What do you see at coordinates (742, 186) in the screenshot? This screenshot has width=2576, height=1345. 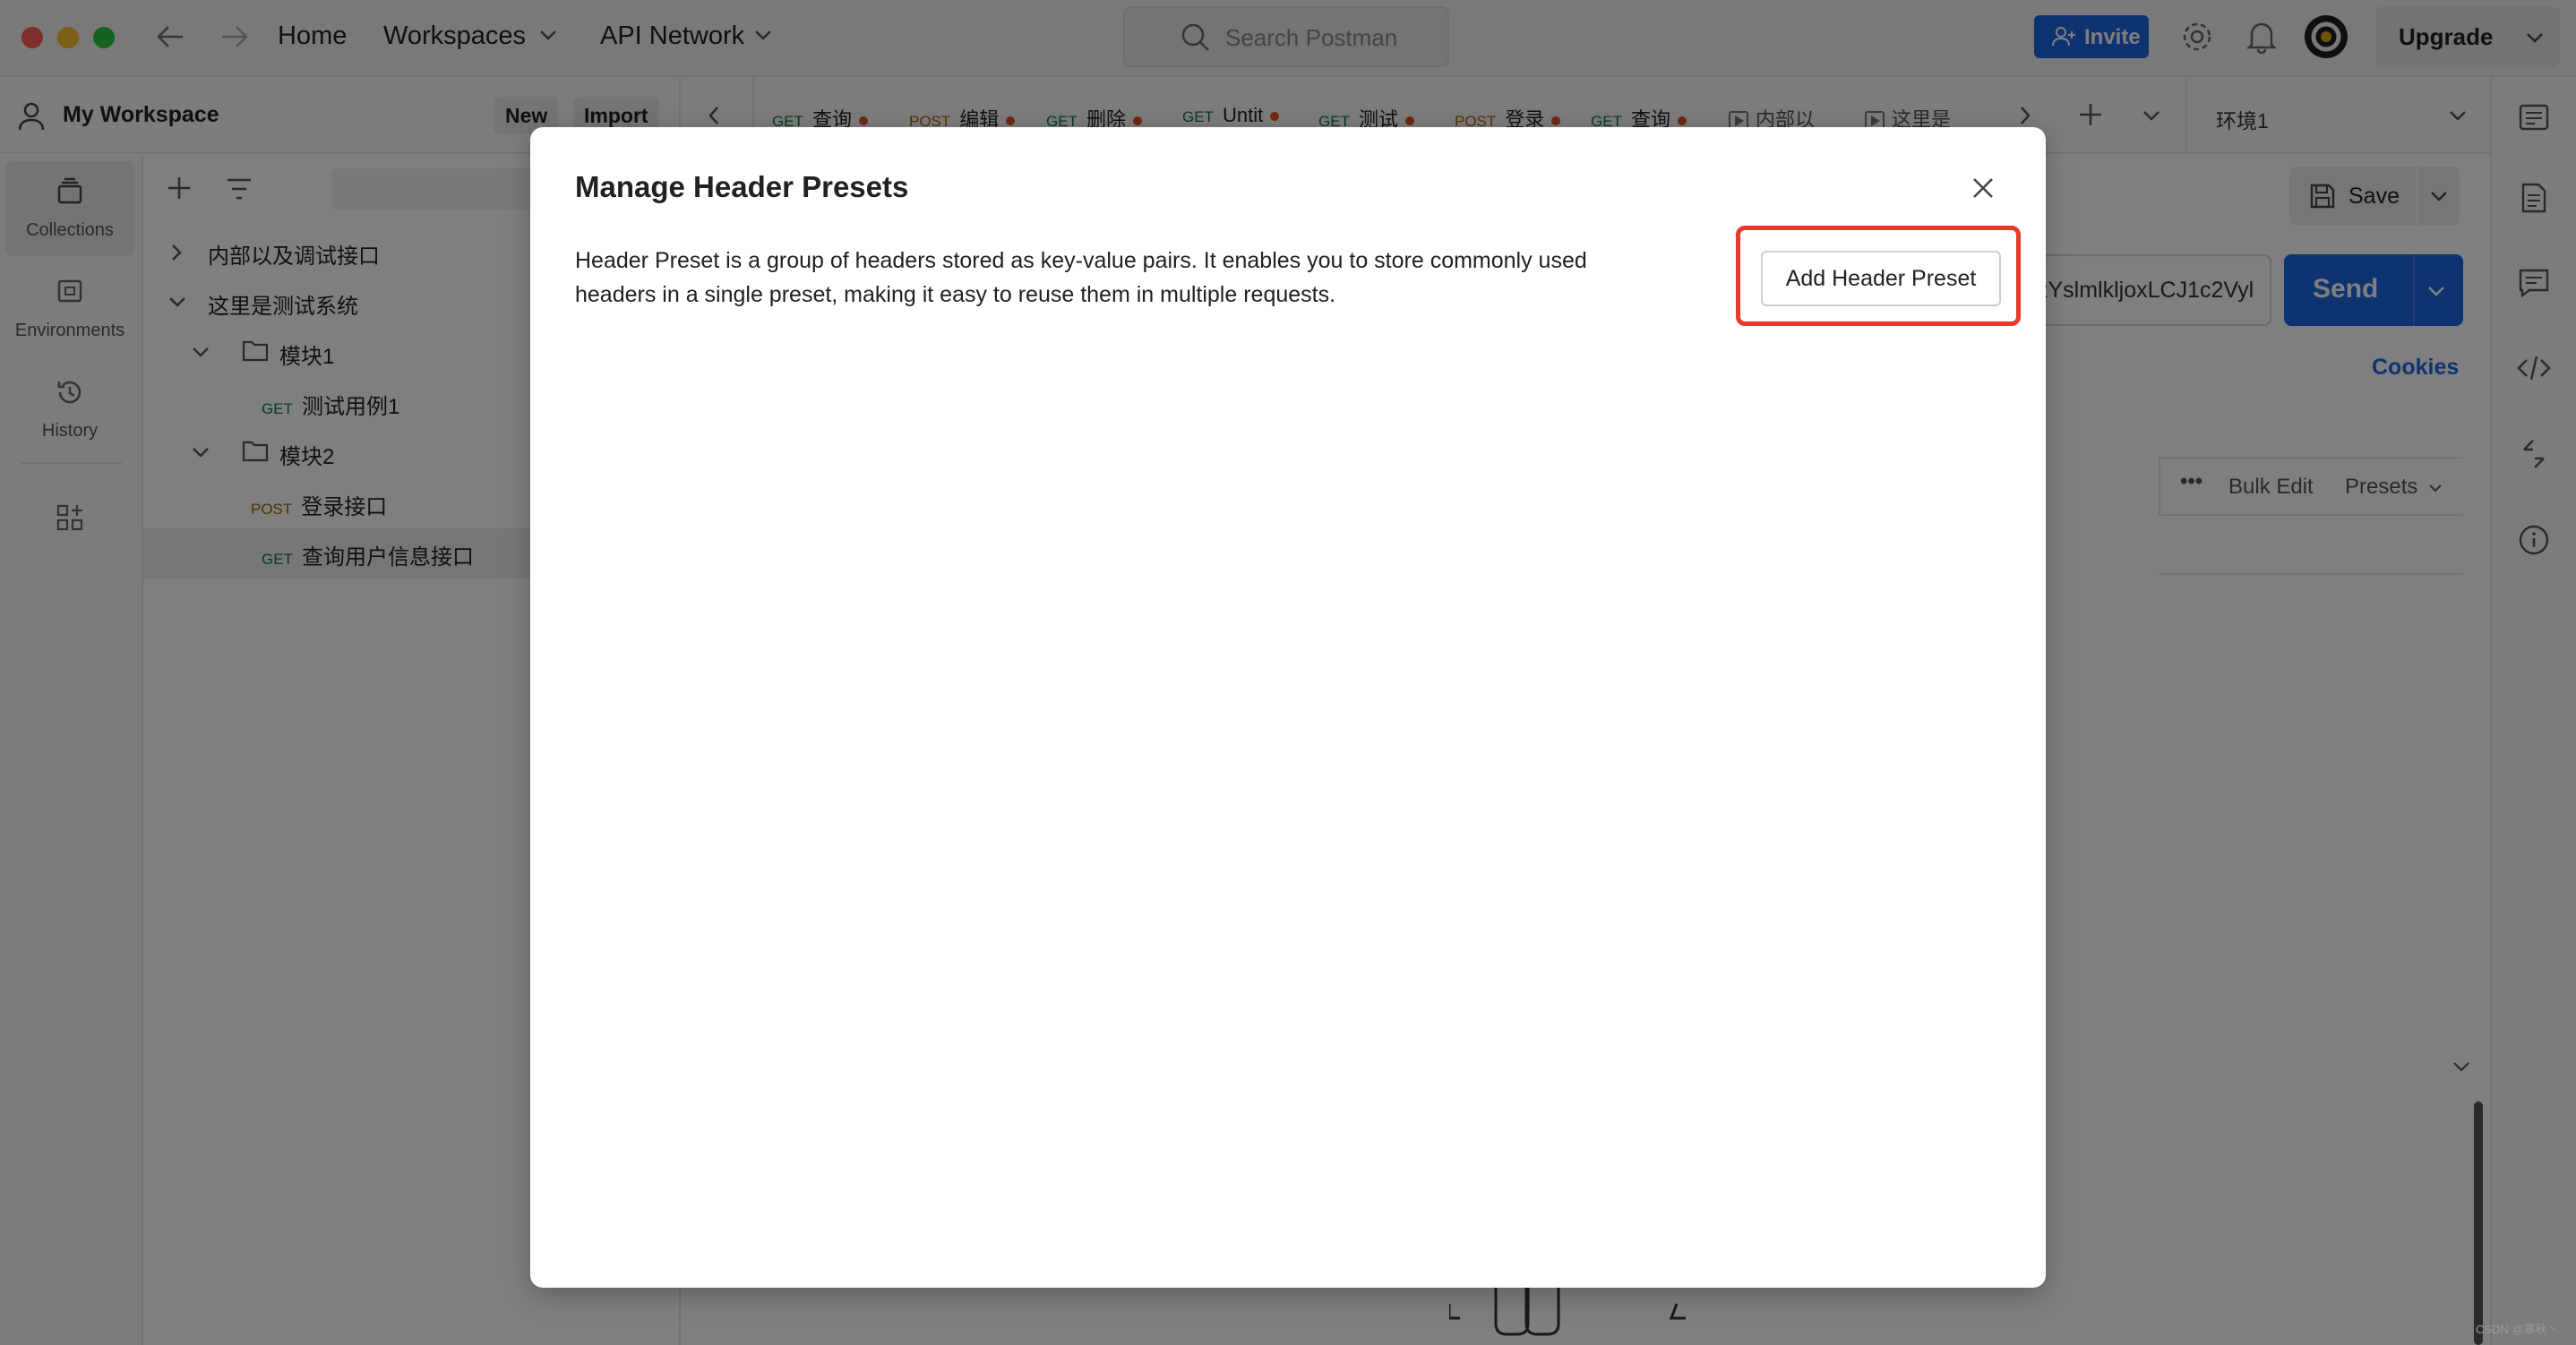 I see `modal-title: Manage Header Presets` at bounding box center [742, 186].